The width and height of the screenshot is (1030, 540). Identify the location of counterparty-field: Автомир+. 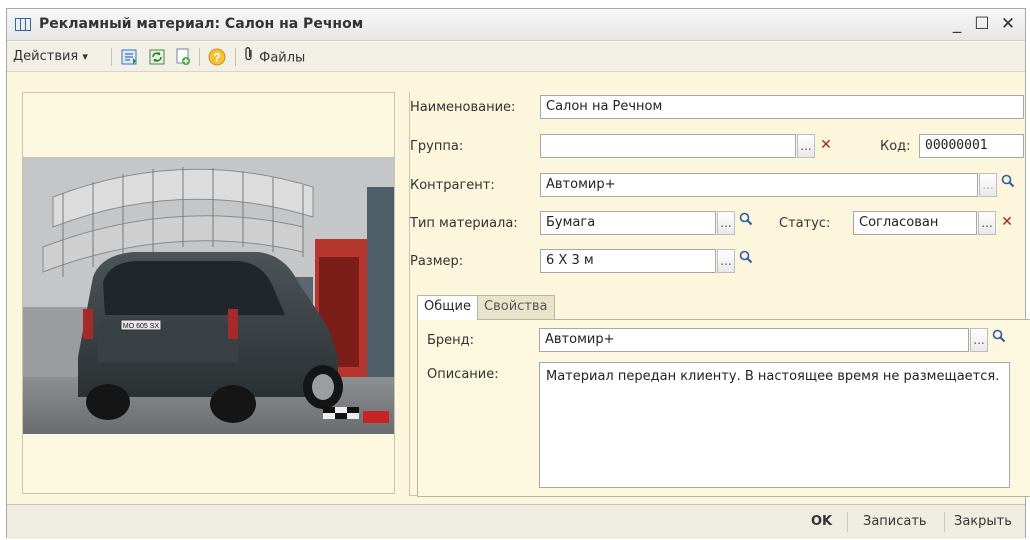
(759, 185).